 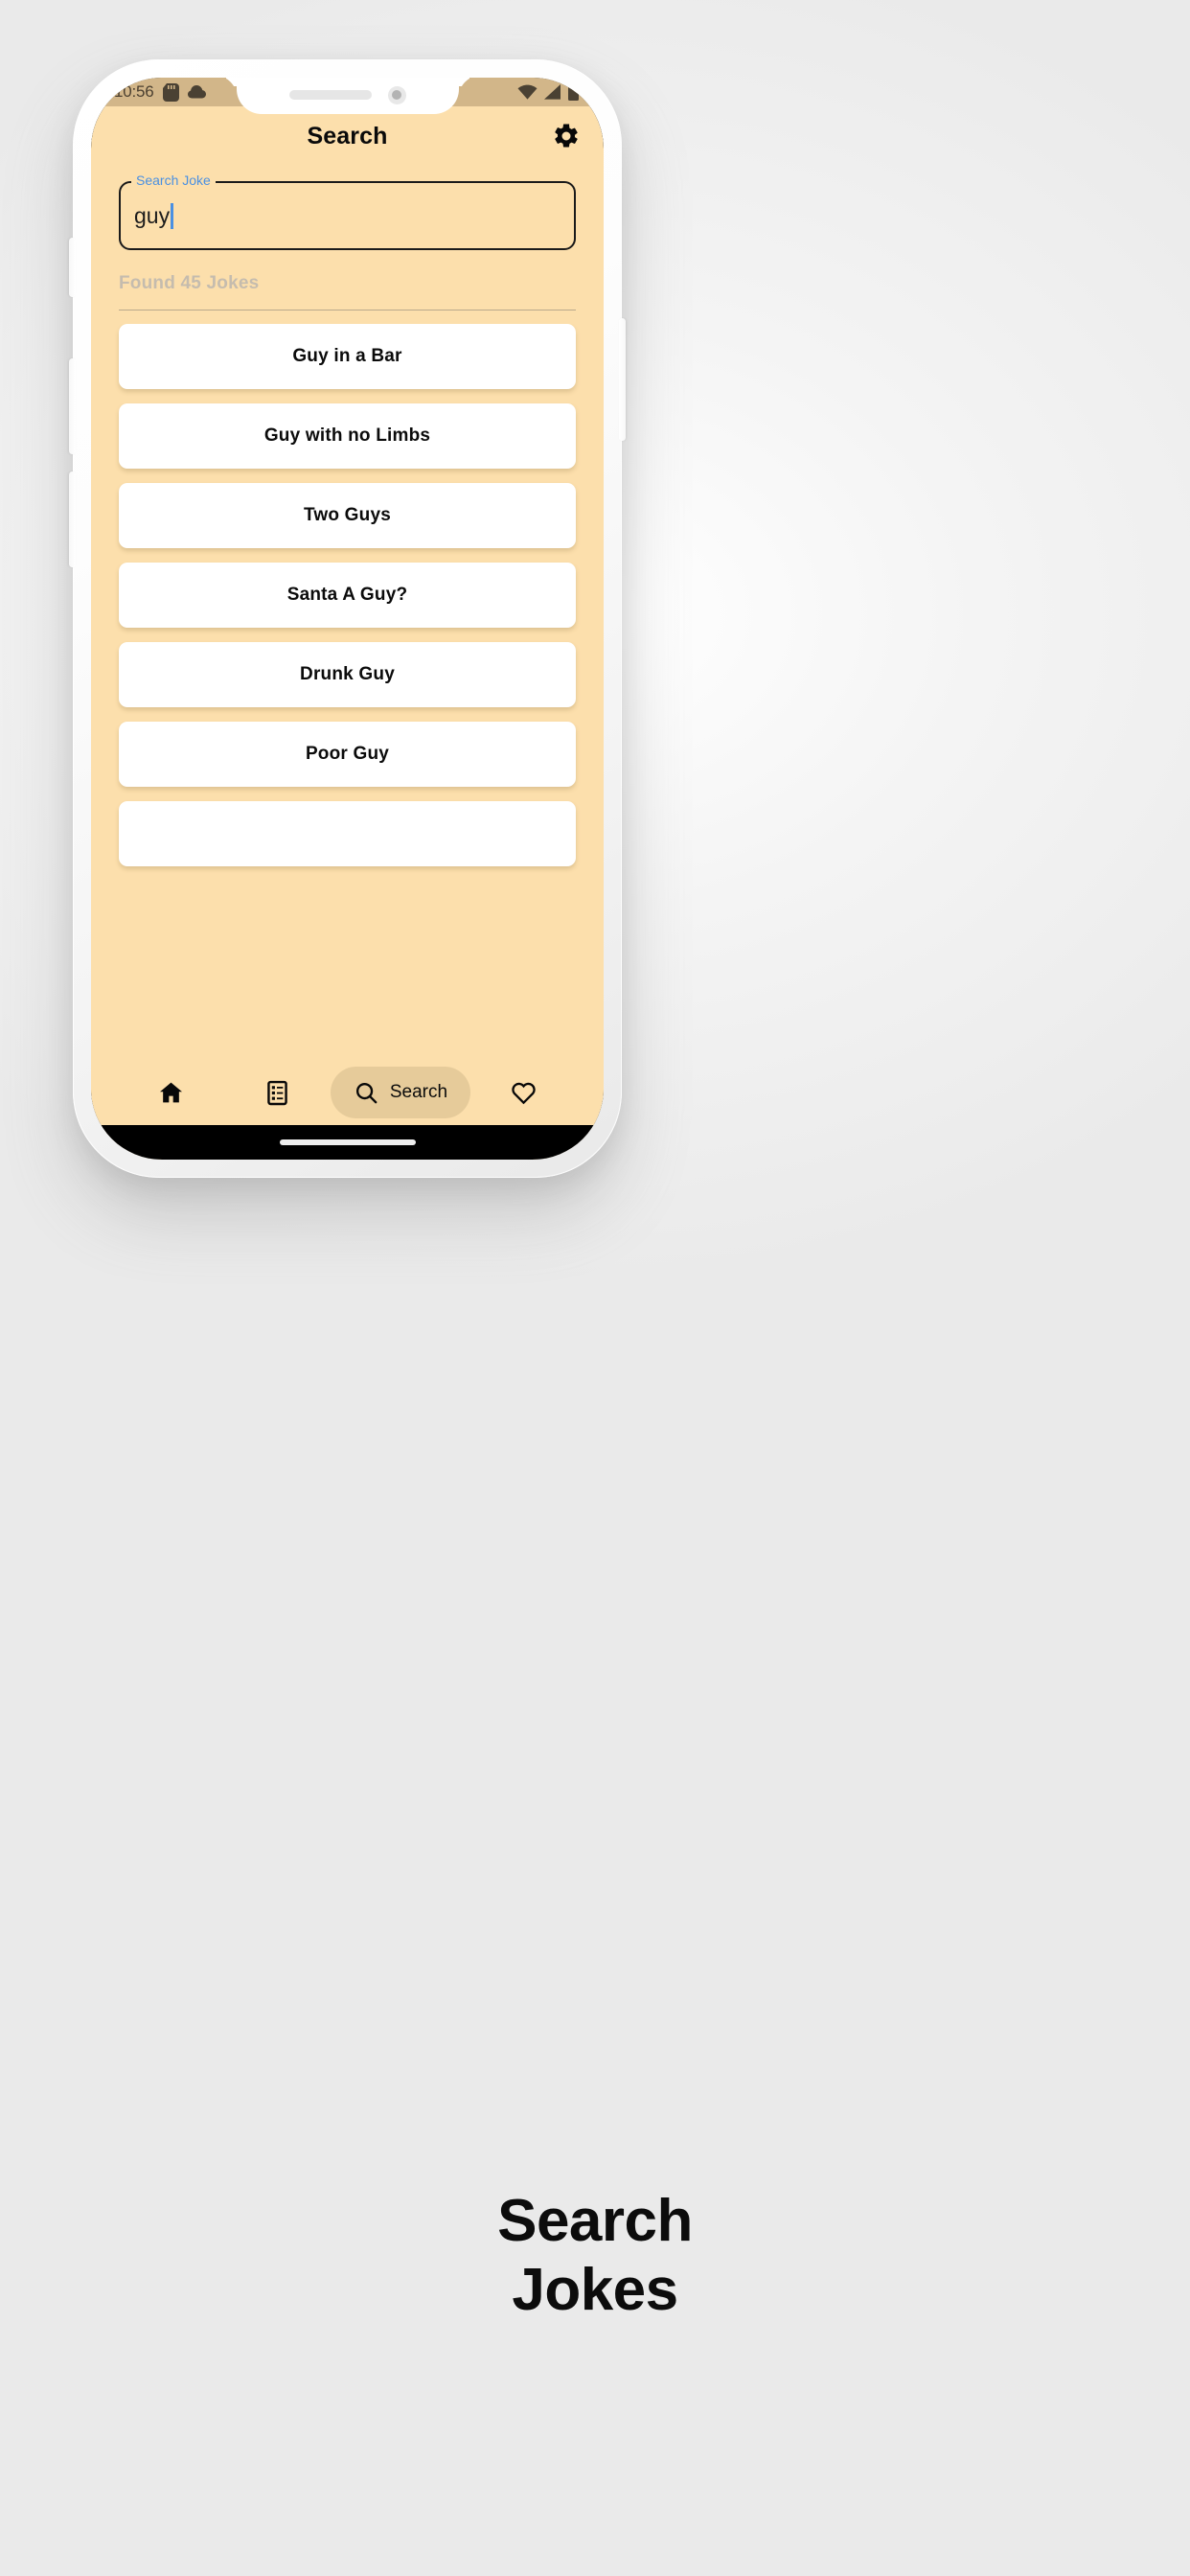 I want to click on search-field-container: Search Joke guy, so click(x=348, y=211).